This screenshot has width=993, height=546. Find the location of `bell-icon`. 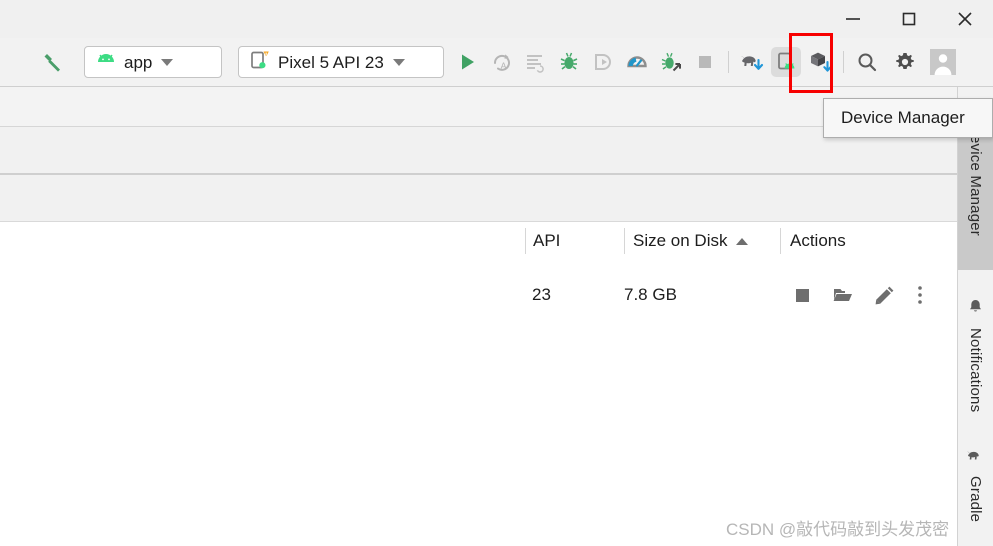

bell-icon is located at coordinates (975, 309).